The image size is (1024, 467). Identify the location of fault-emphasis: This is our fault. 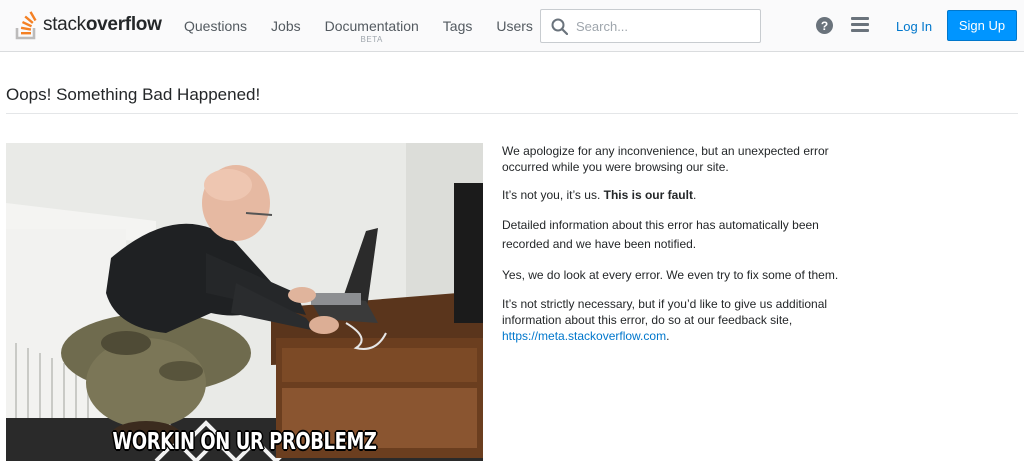
(648, 195).